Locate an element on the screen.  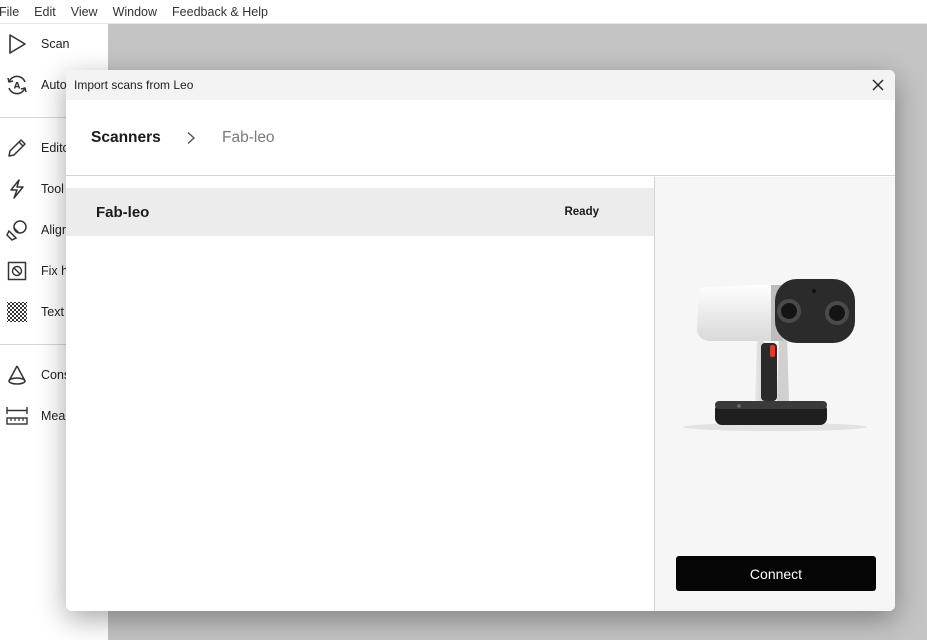
breadcrumb: Scanners Fab-leo is located at coordinates (480, 138).